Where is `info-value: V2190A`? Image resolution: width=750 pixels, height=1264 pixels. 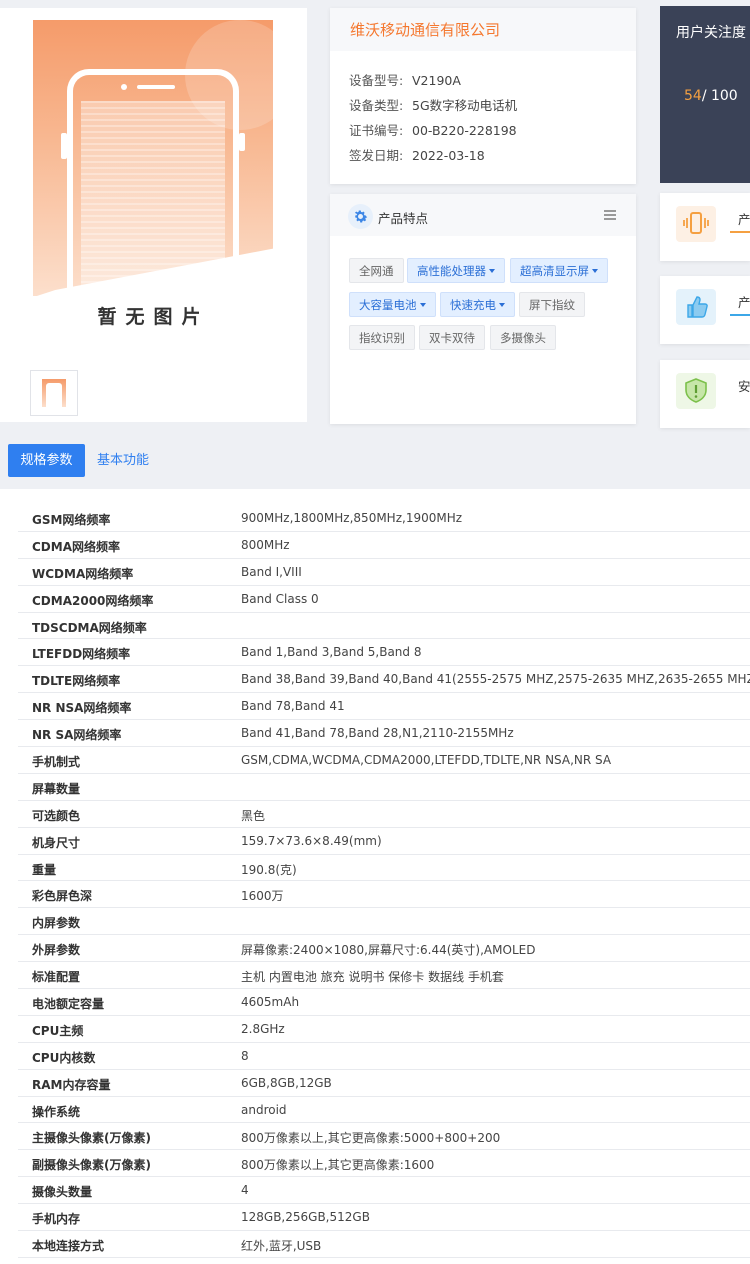 info-value: V2190A is located at coordinates (436, 80).